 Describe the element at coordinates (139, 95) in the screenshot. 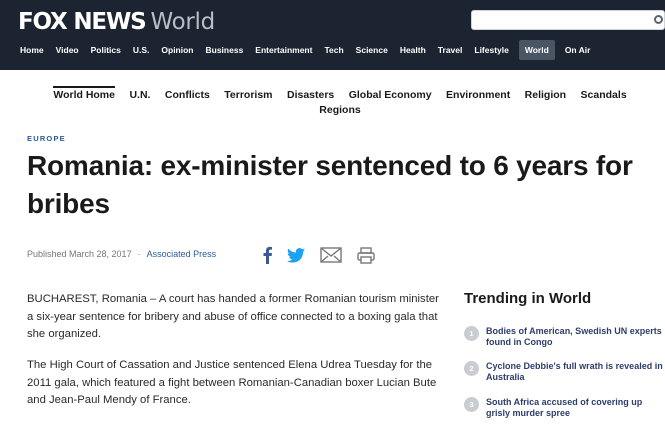

I see `subnav-un: U.N.` at that location.